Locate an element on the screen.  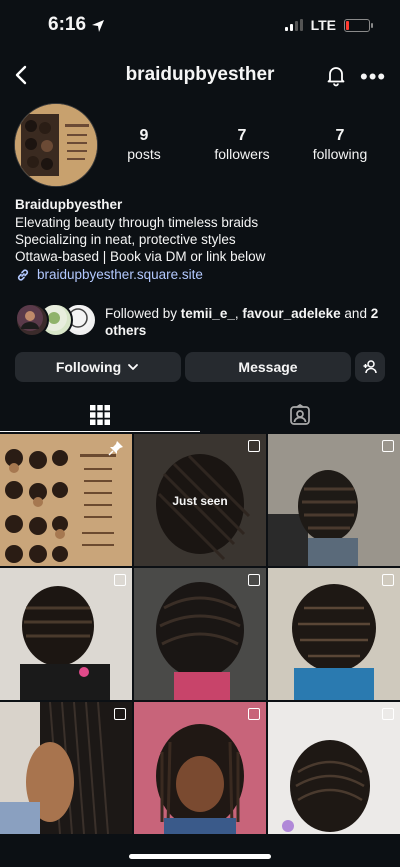
bio-line: Elevating beauty through timeless braids is located at coordinates (137, 222).